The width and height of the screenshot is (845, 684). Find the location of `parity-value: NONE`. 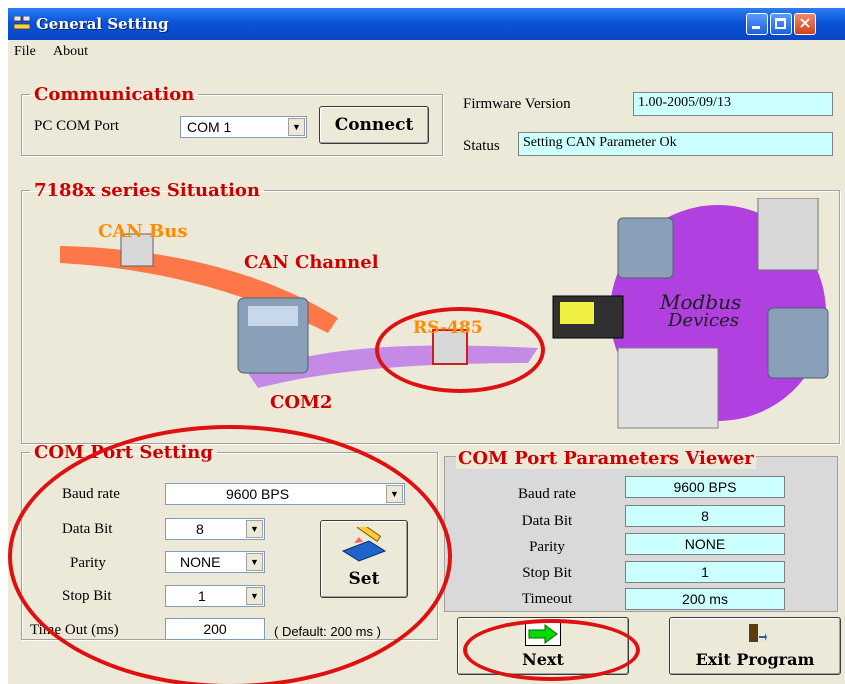

parity-value: NONE is located at coordinates (200, 562).